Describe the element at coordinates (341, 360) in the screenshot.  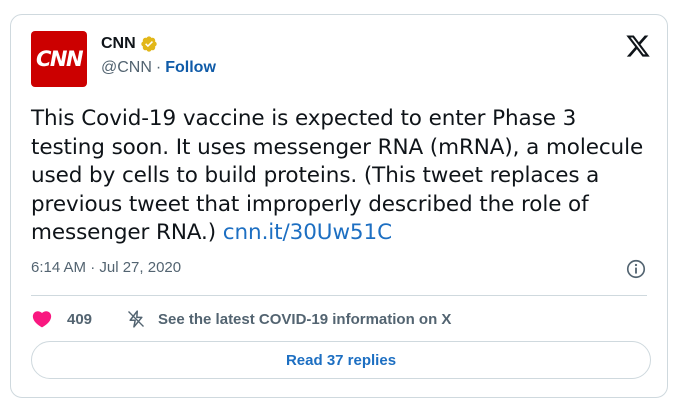
I see `read-replies-button: Read 37 replies` at that location.